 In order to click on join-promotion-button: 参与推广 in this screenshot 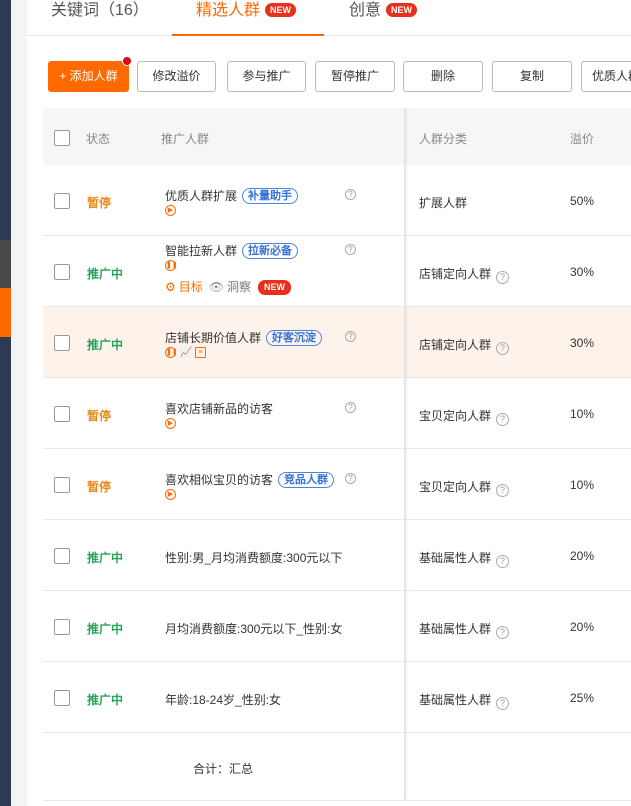, I will do `click(266, 76)`.